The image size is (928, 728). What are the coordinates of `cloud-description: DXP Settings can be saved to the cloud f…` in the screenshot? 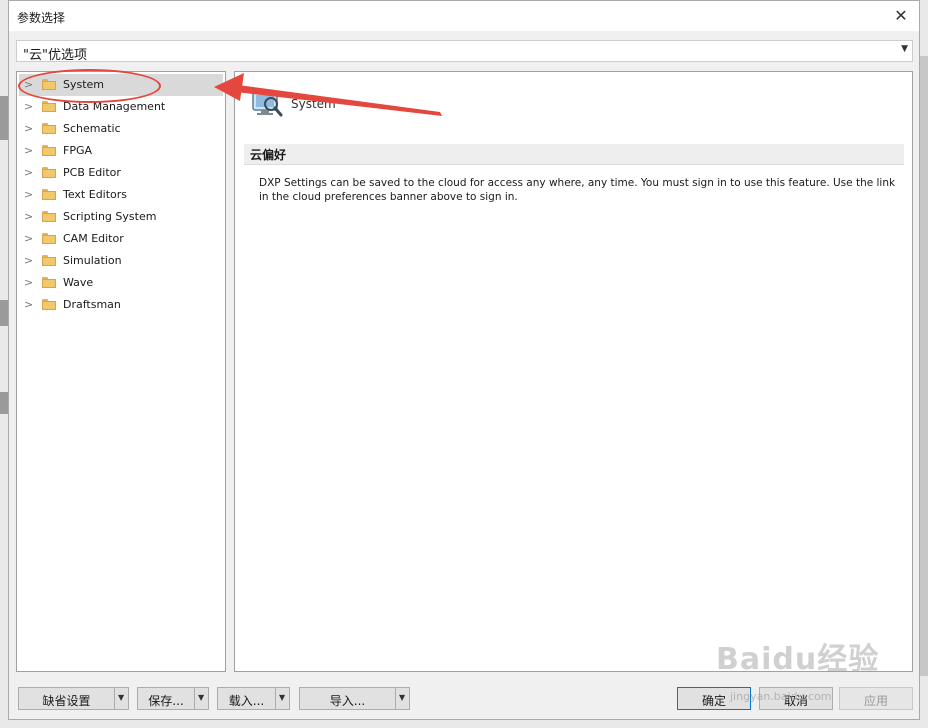 It's located at (577, 190).